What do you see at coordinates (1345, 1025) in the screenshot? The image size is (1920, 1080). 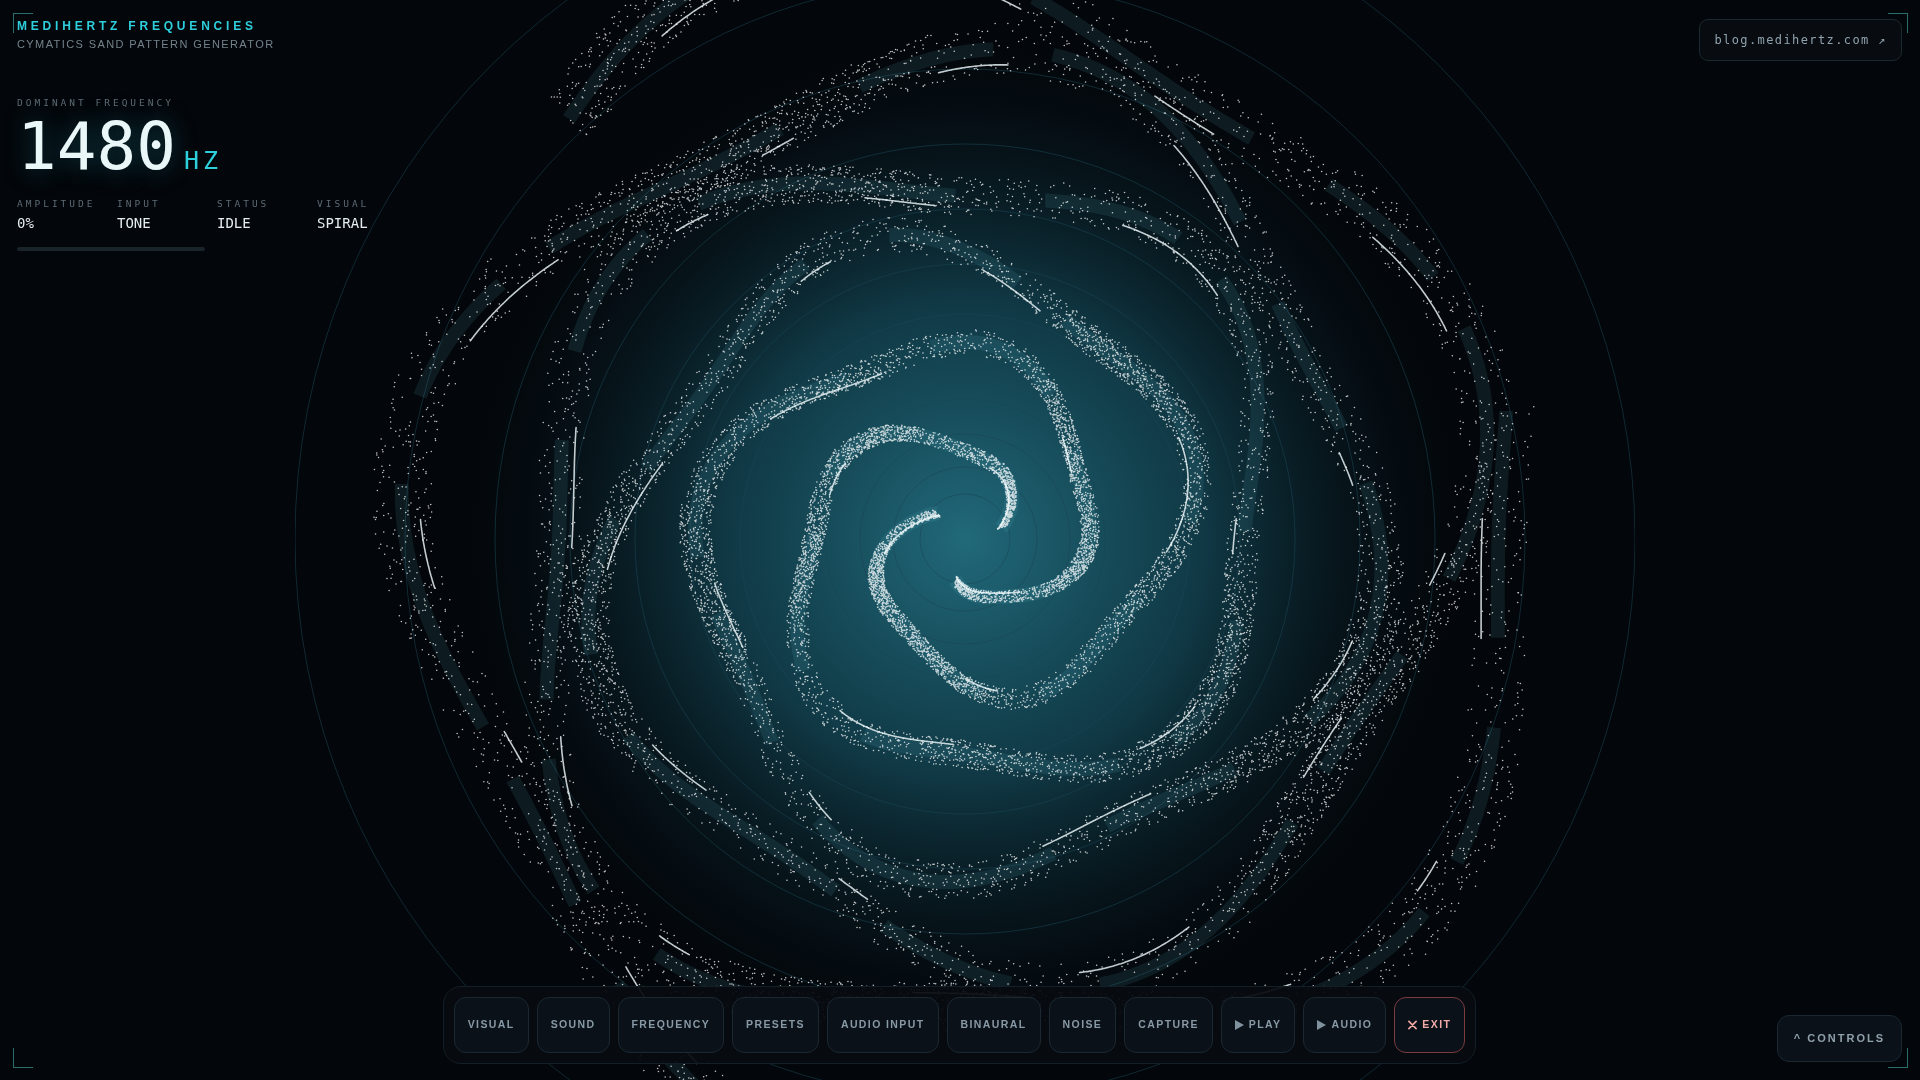 I see `play-button: AUDIO` at bounding box center [1345, 1025].